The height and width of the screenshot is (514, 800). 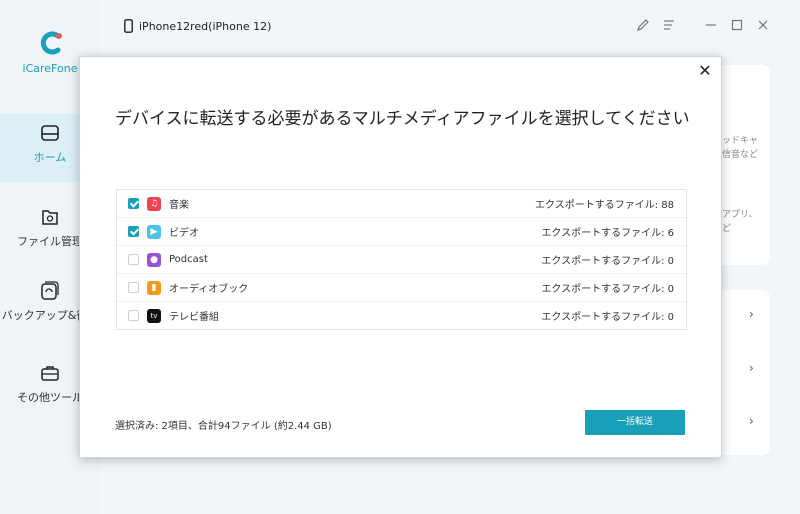 I want to click on phone-icon, so click(x=128, y=26).